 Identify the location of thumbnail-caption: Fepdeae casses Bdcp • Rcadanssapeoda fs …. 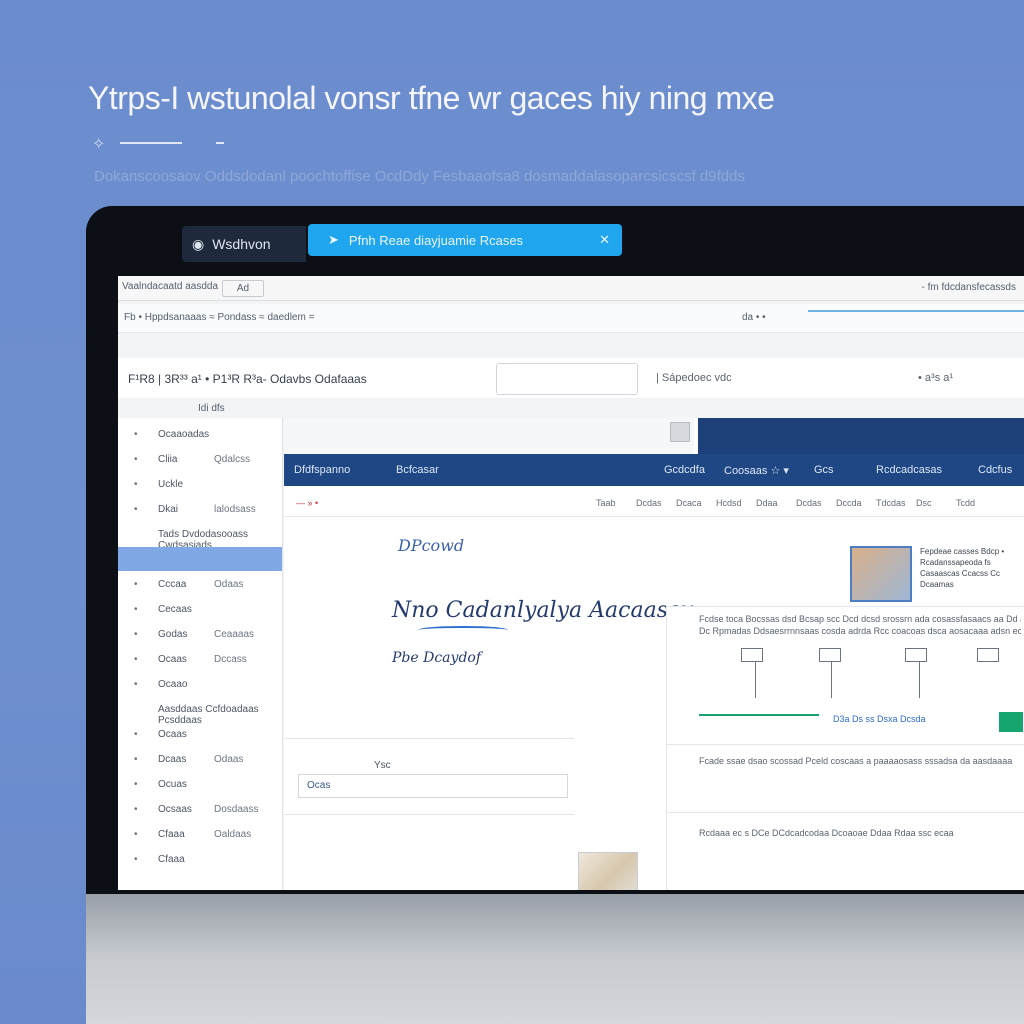
(962, 568).